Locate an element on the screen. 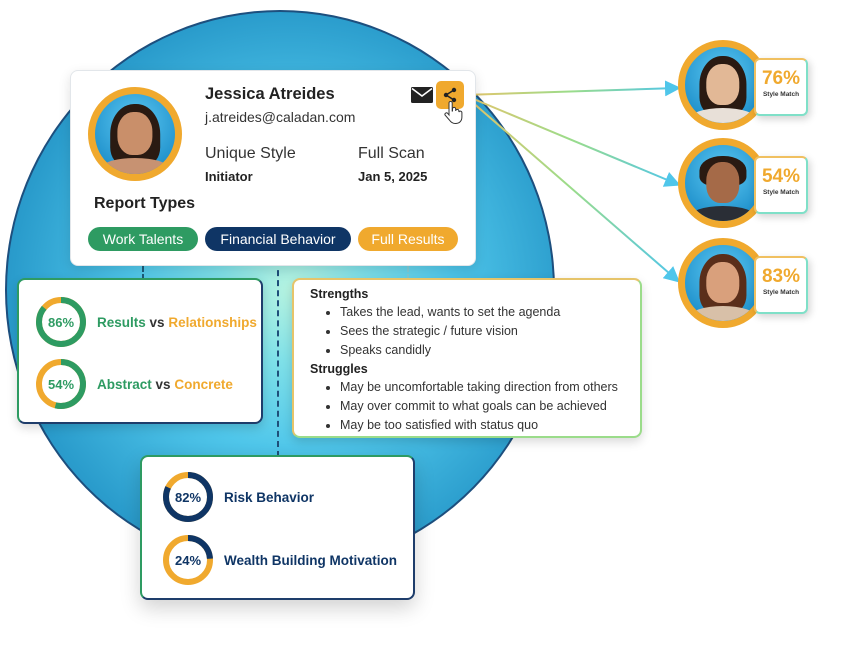  full-scan-label: Full Scan is located at coordinates (391, 153).